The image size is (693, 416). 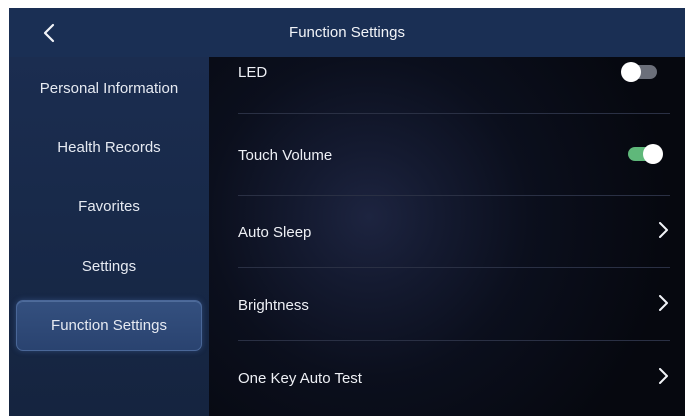 I want to click on led-toggle, so click(x=639, y=72).